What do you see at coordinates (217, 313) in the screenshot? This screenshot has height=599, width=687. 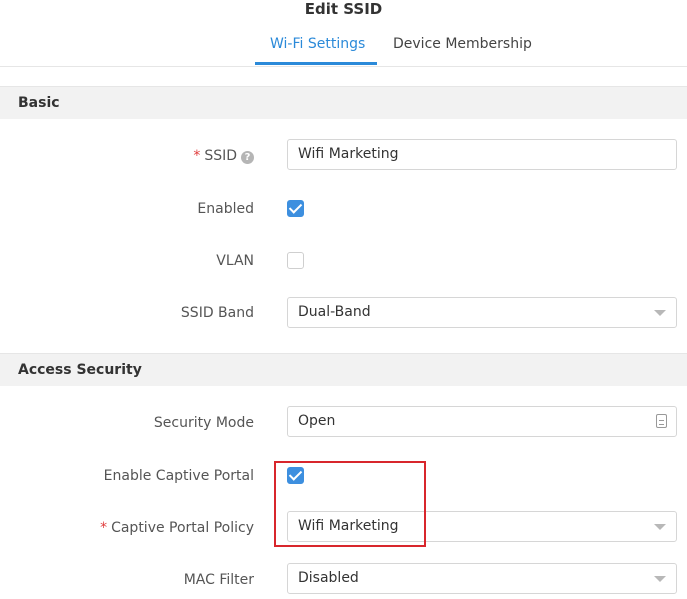 I see `ssid-band-label: SSID Band` at bounding box center [217, 313].